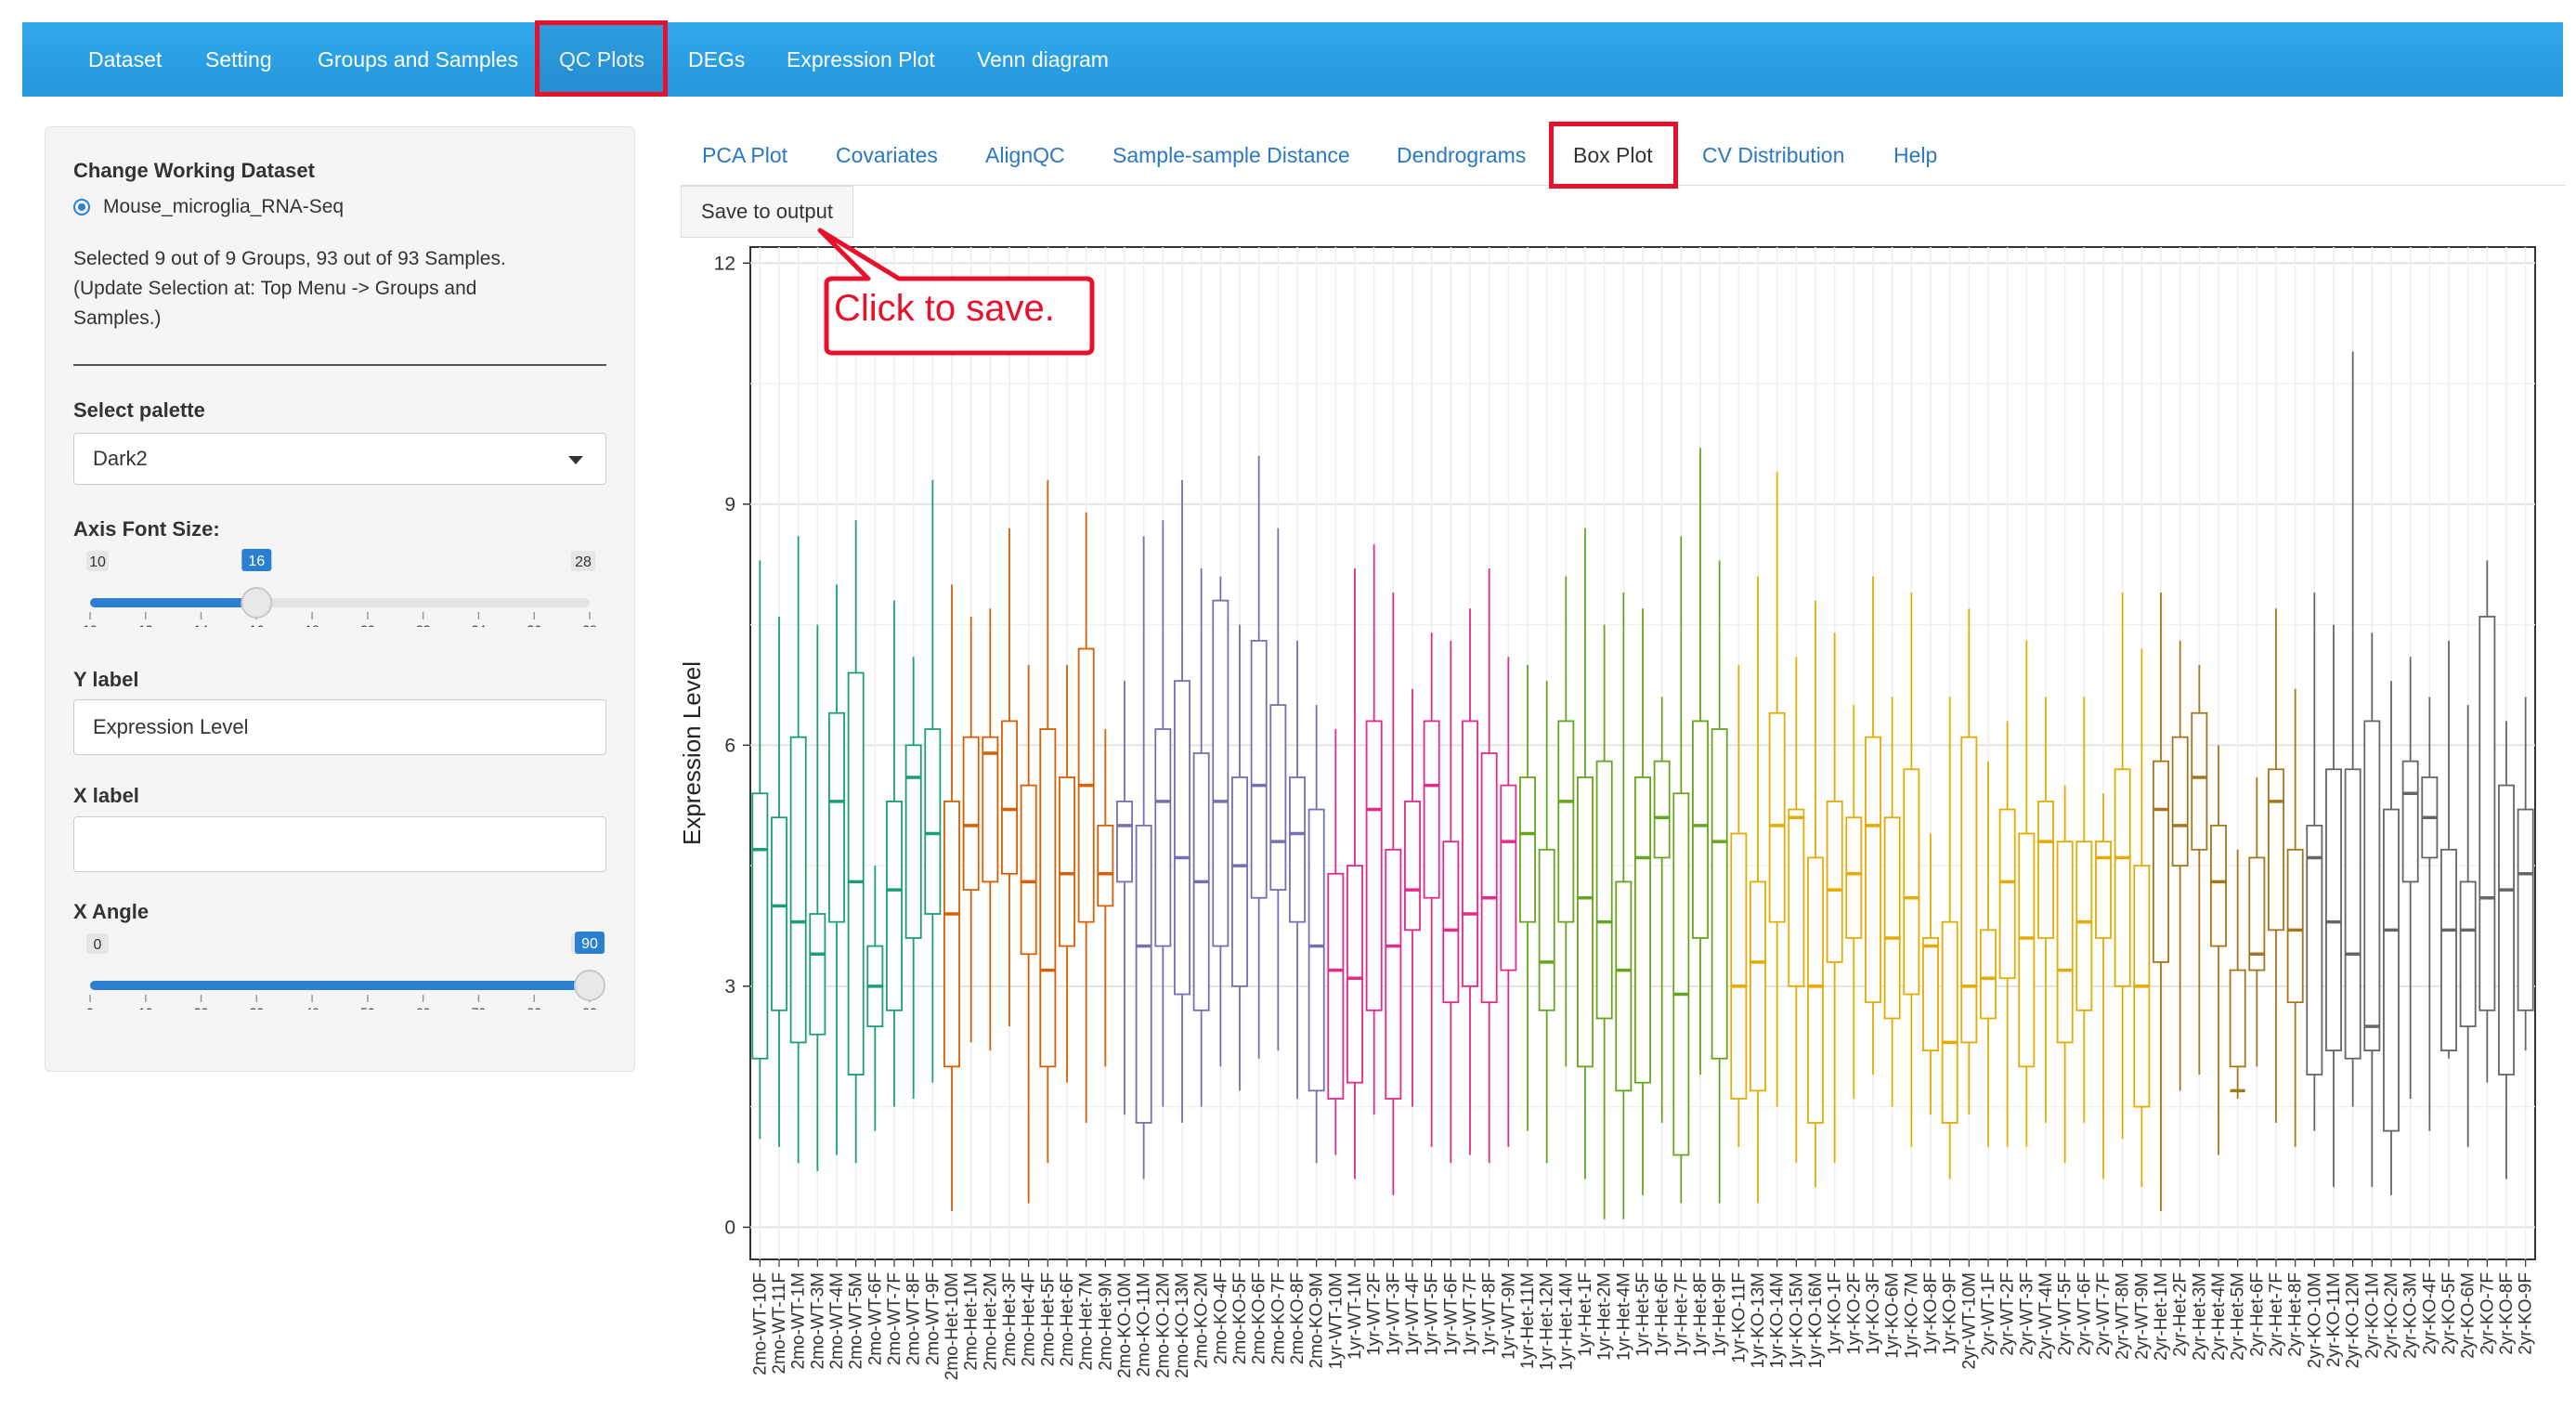 The width and height of the screenshot is (2576, 1421). What do you see at coordinates (2372, 1315) in the screenshot?
I see `x-tick-label: 2yr-KO-1M` at bounding box center [2372, 1315].